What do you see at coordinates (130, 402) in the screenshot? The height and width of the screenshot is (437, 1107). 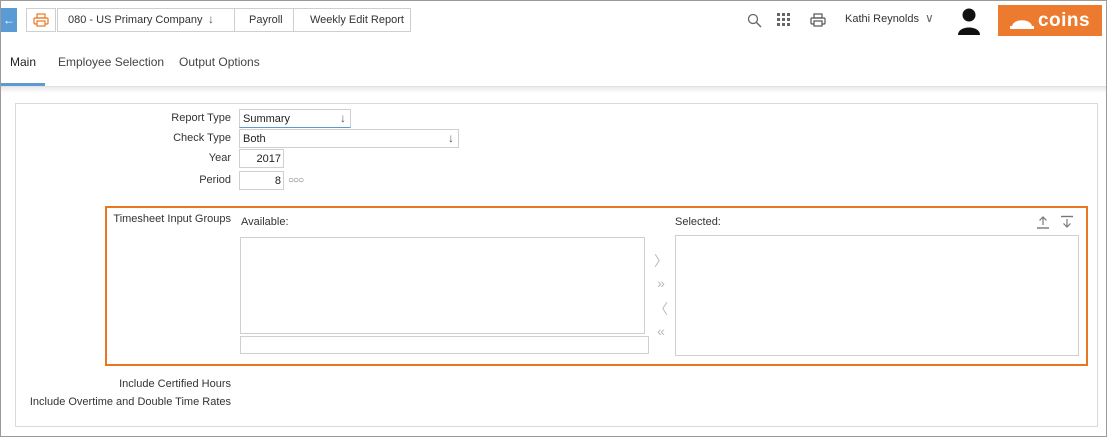 I see `overtime-rates-label: Include Overtime and Double Time Rates` at bounding box center [130, 402].